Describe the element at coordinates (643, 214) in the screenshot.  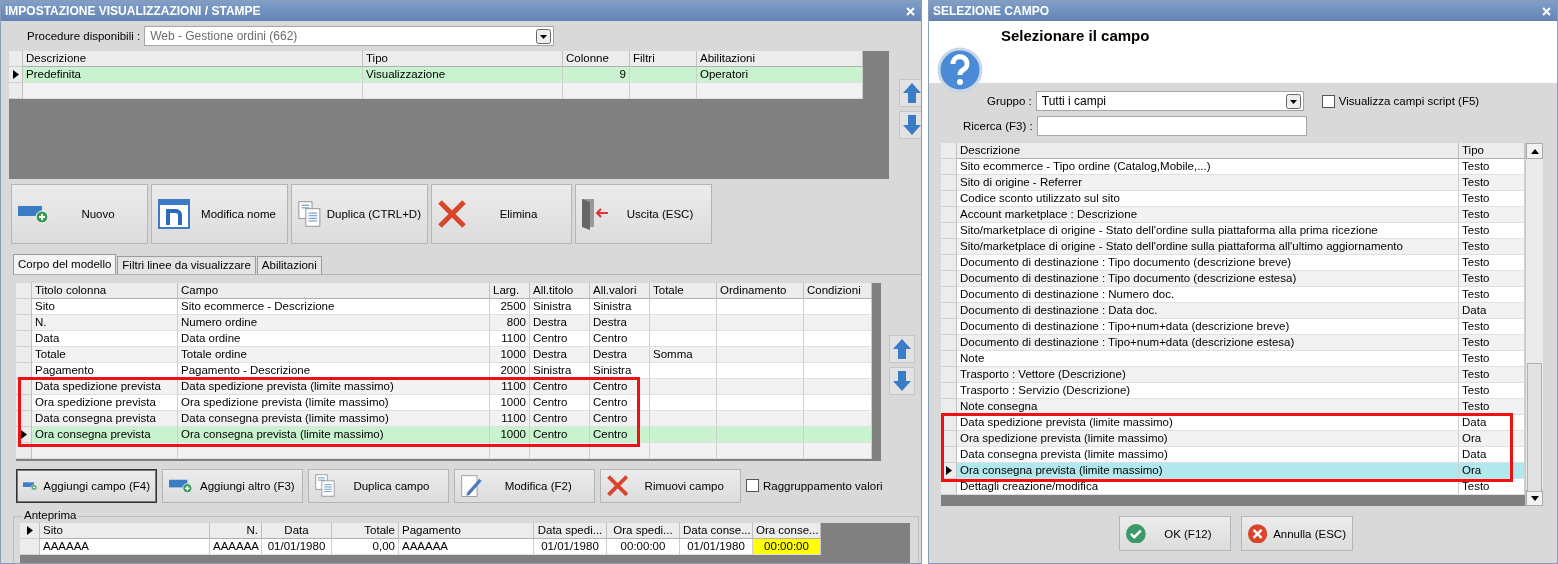
I see `toolbar-button: Uscita (ESC)` at that location.